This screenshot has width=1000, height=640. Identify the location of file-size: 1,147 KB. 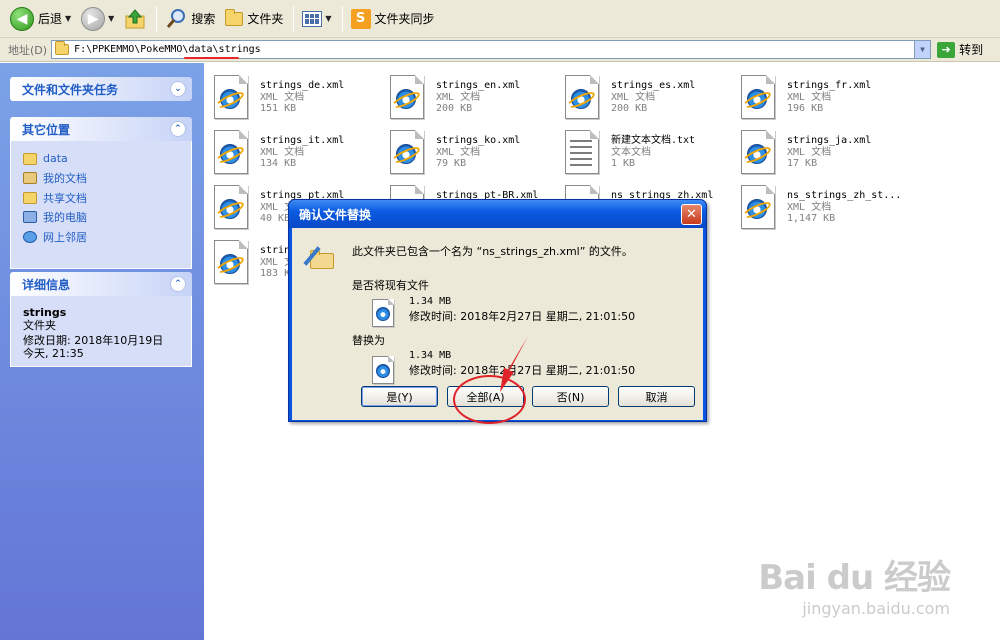
(811, 218).